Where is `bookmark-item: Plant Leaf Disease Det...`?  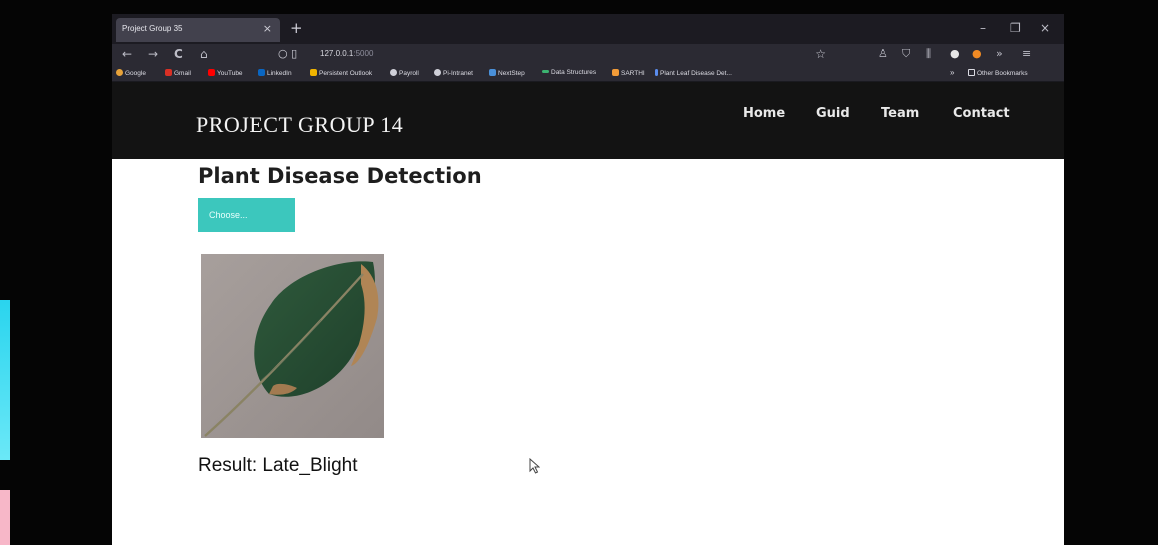 bookmark-item: Plant Leaf Disease Det... is located at coordinates (693, 73).